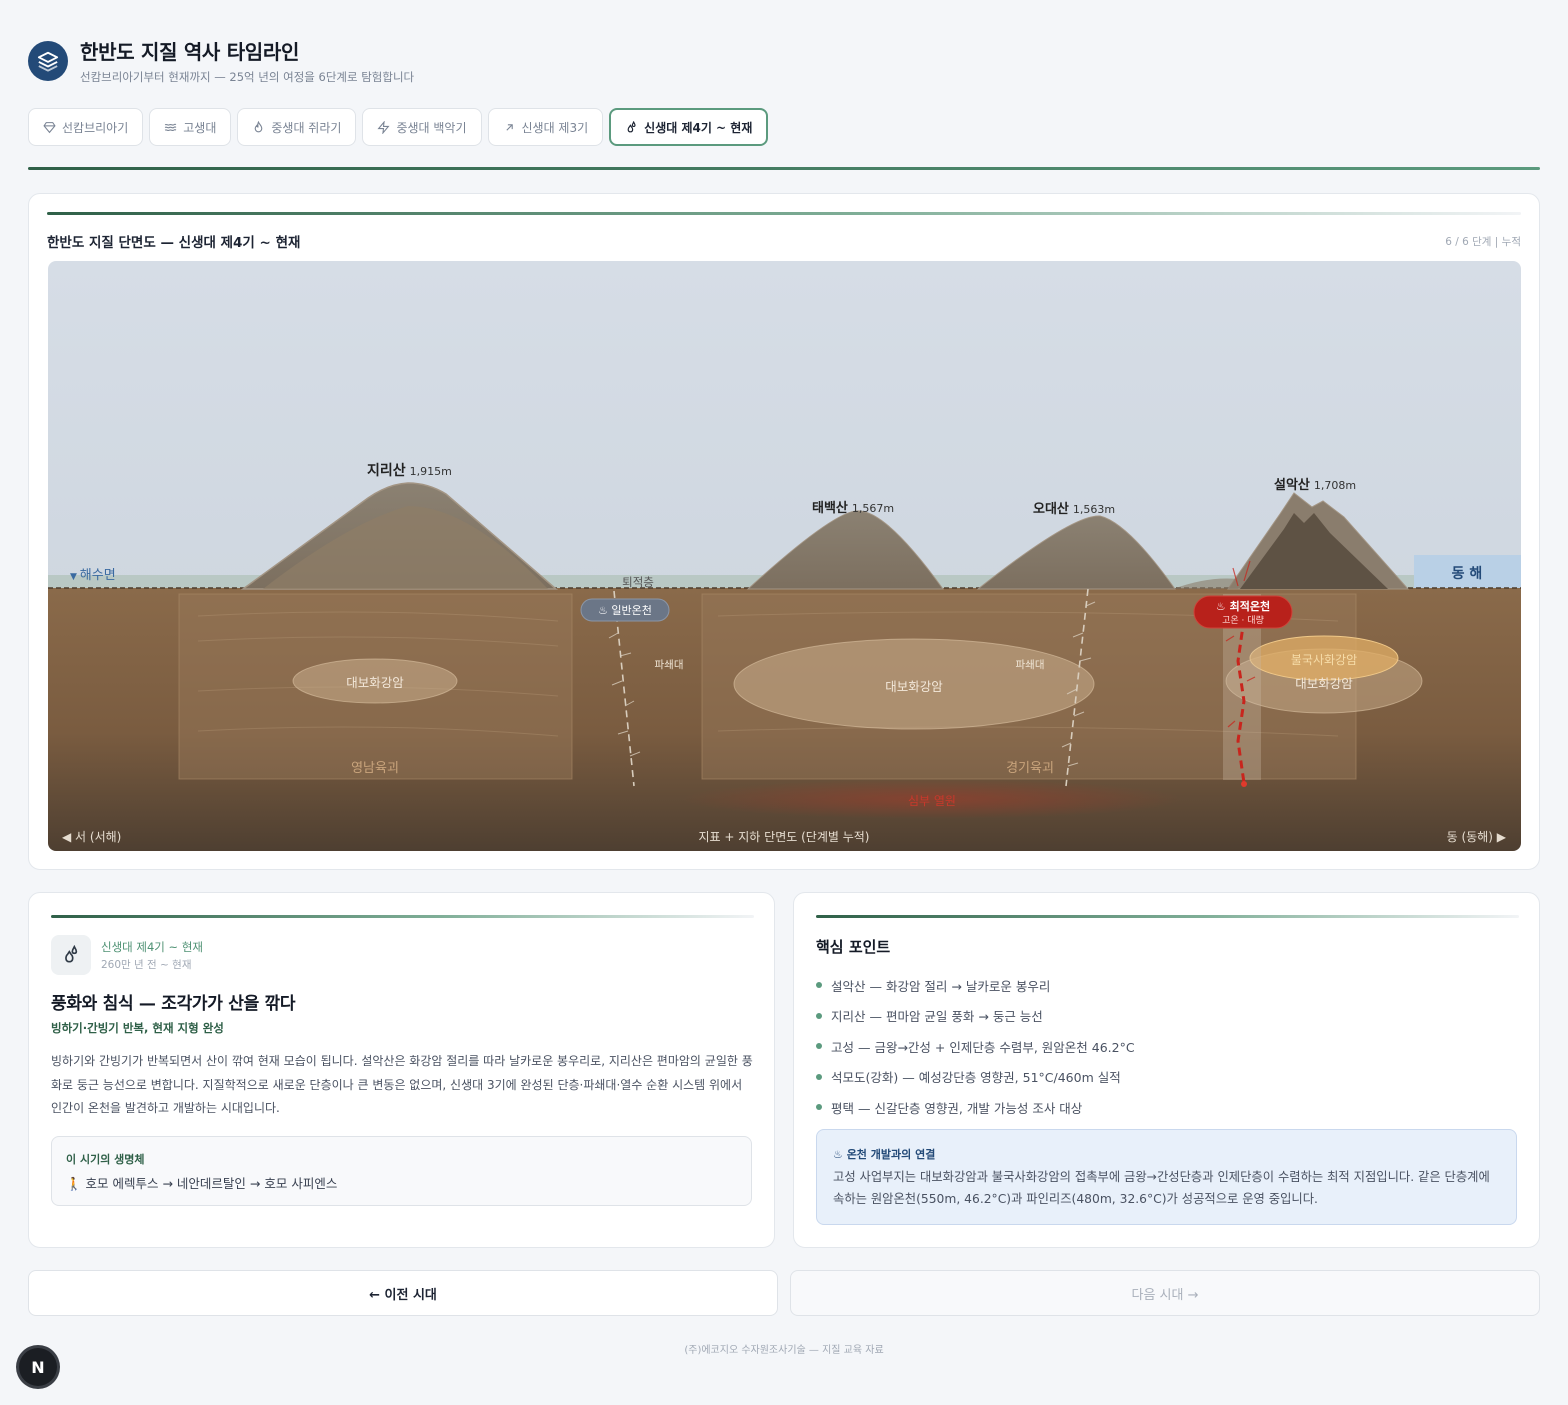 The width and height of the screenshot is (1568, 1405). I want to click on east-sea-label: 동 해, so click(1467, 574).